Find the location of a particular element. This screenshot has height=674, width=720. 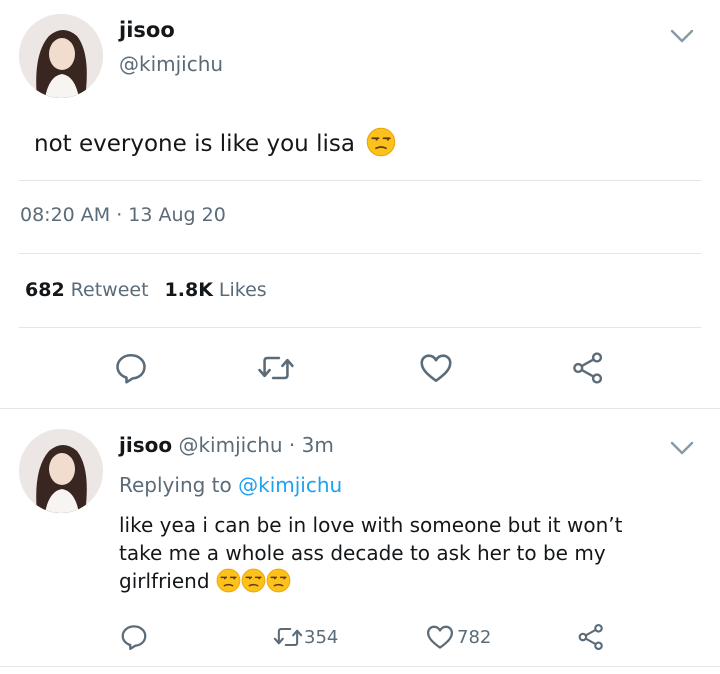

reply-retweet: 354 is located at coordinates (305, 637).